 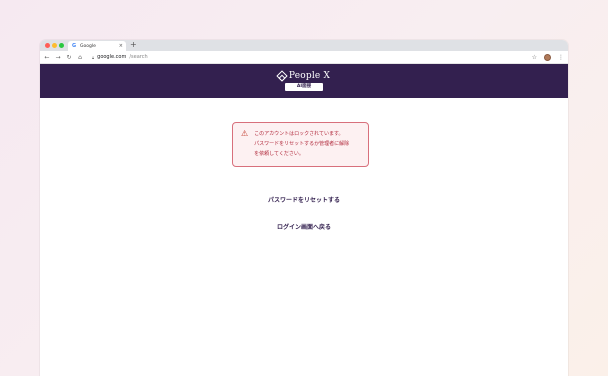 I want to click on home-icon: ⌂, so click(x=80, y=57).